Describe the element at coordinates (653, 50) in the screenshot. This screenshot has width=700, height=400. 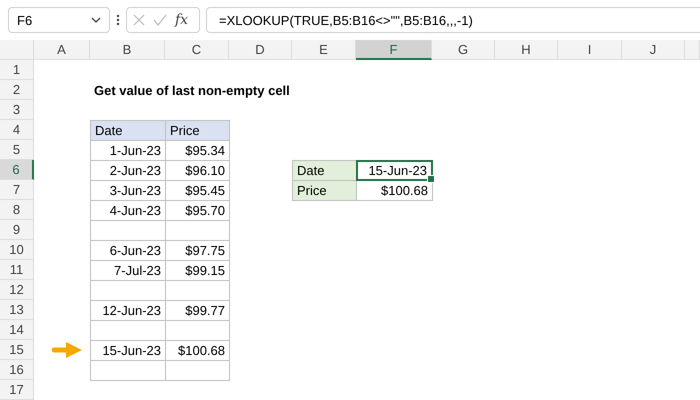
I see `column-header: J` at that location.